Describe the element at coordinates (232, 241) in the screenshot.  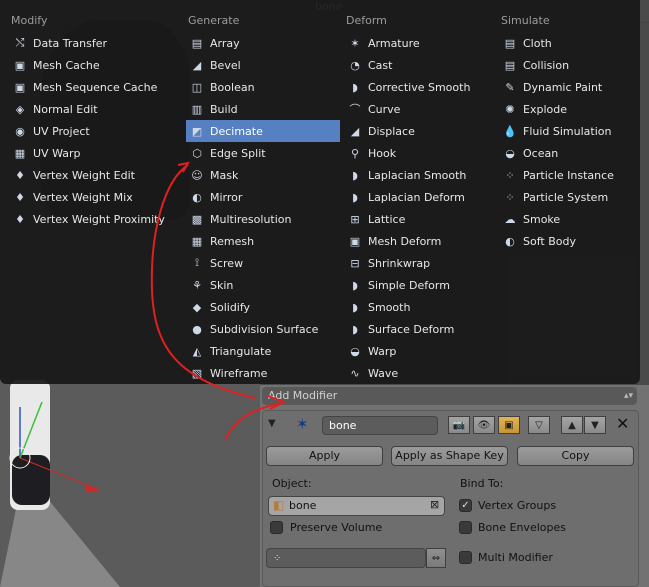
I see `menu-item-label: Remesh` at that location.